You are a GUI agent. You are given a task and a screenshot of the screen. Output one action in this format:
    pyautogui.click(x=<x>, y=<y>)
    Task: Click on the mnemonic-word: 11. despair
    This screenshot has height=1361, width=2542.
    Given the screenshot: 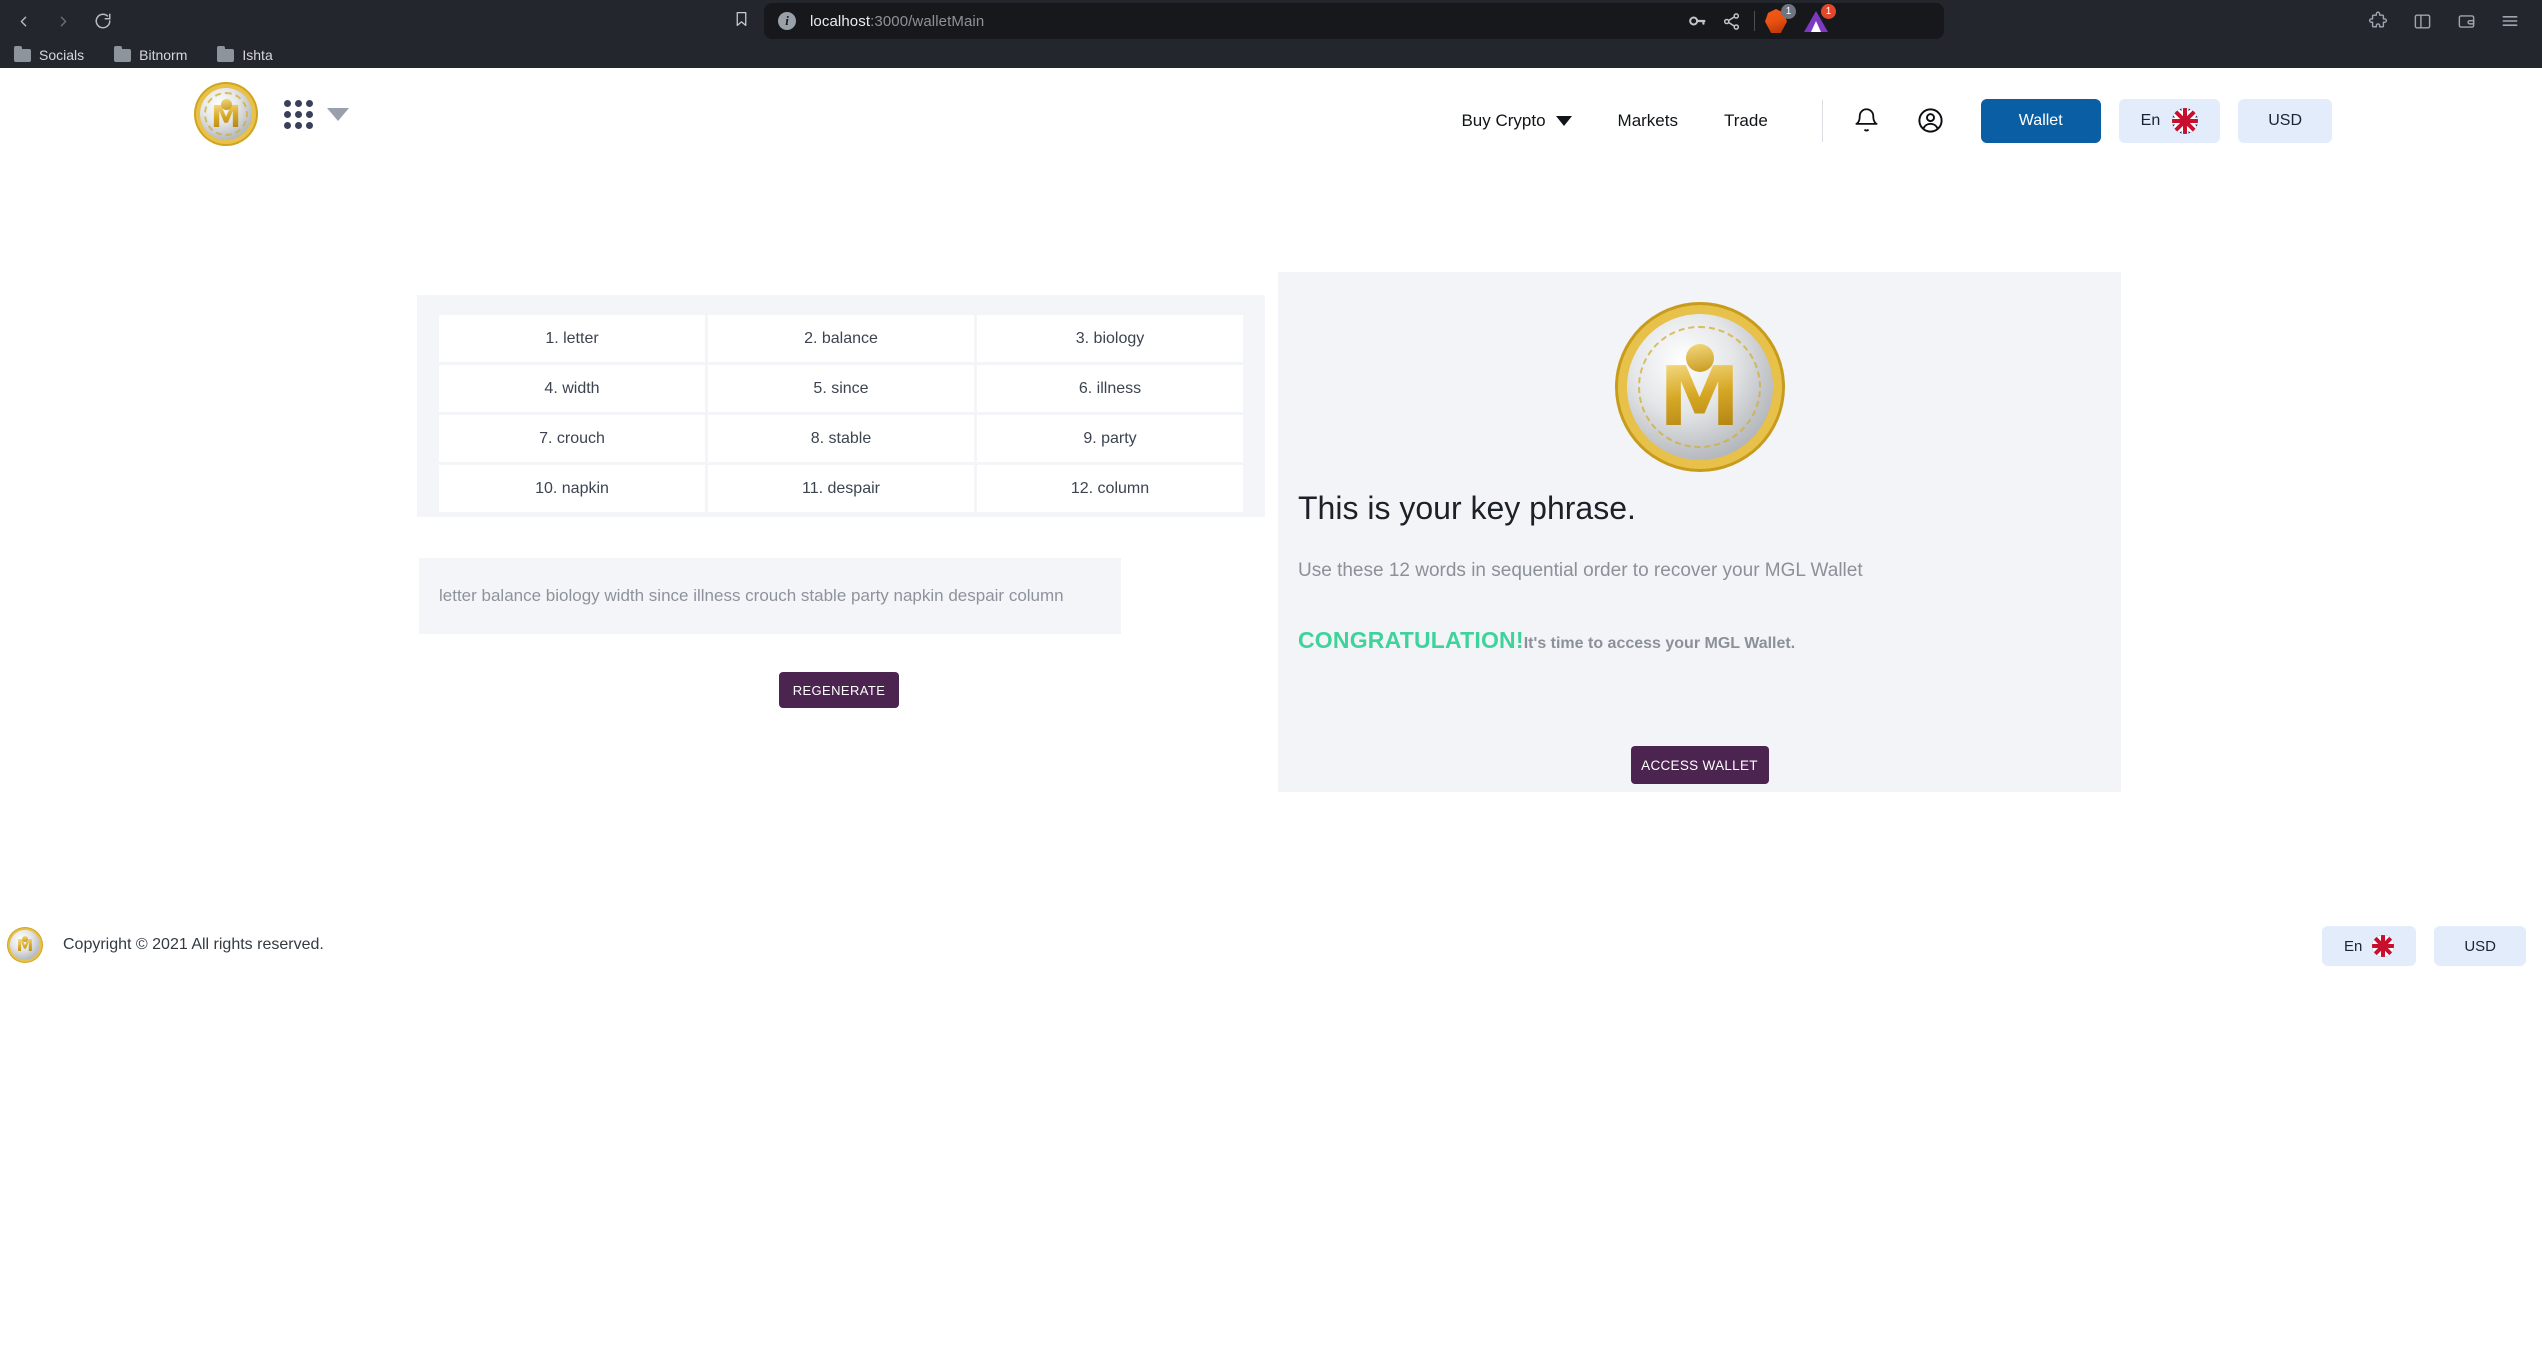 What is the action you would take?
    pyautogui.click(x=841, y=488)
    